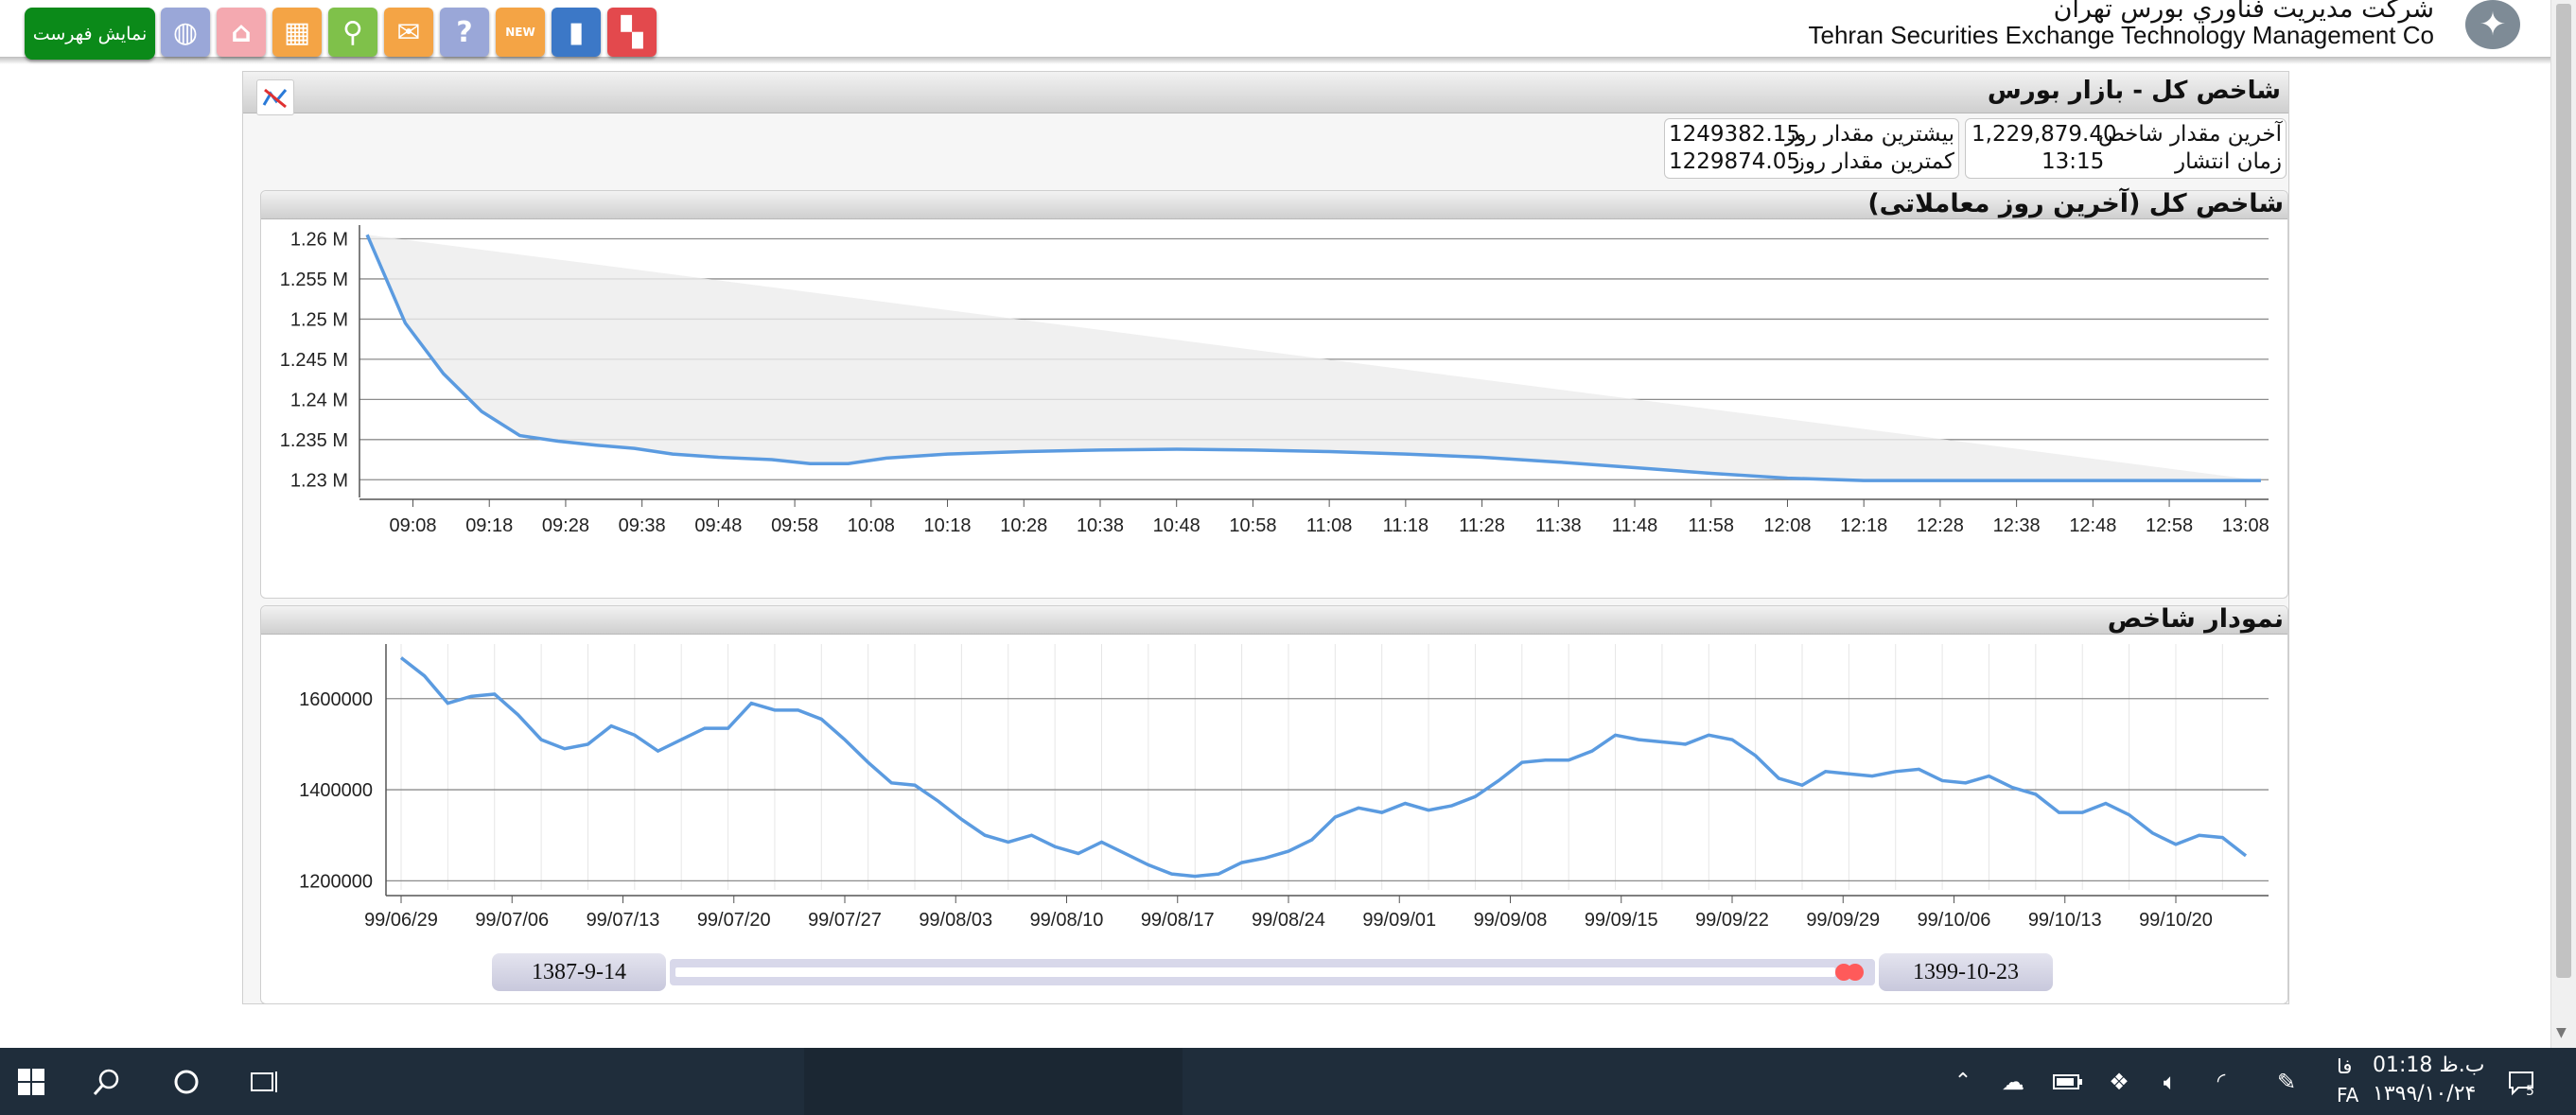  I want to click on taskbar-search-icon, so click(107, 1081).